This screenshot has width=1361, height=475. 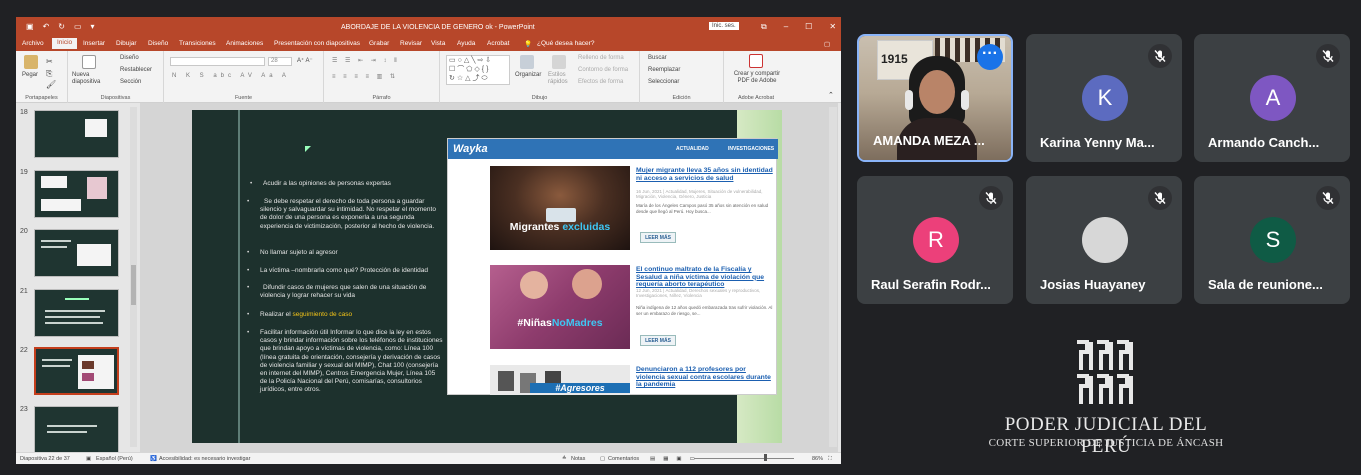 What do you see at coordinates (204, 459) in the screenshot?
I see `accessibility-status: Accesibilidad: es necesario investigar` at bounding box center [204, 459].